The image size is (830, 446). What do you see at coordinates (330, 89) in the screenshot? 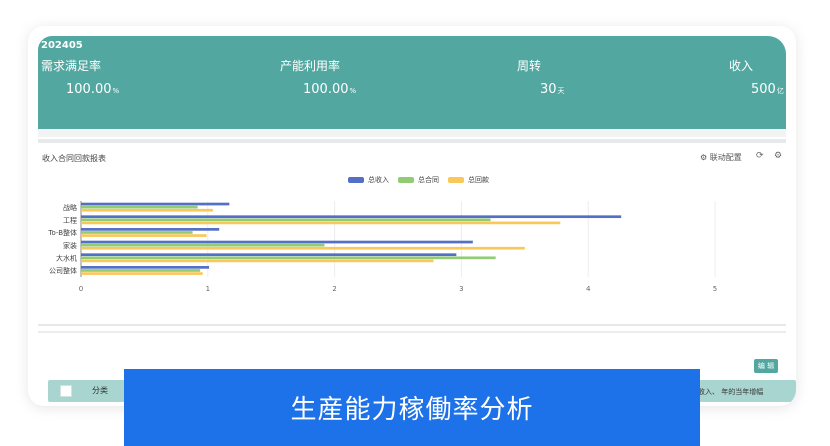
I see `metric-value-capacity: 100.00%` at bounding box center [330, 89].